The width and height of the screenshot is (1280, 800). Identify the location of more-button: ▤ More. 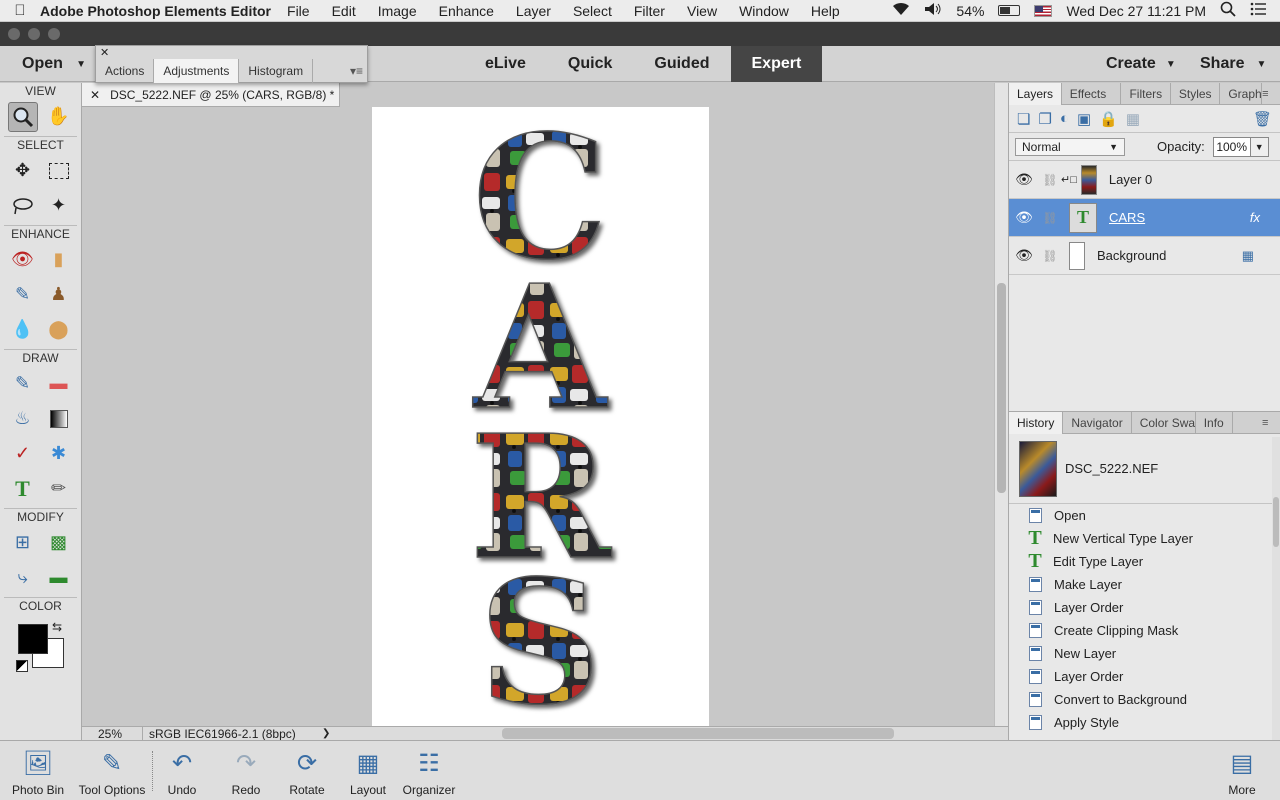
(1242, 770).